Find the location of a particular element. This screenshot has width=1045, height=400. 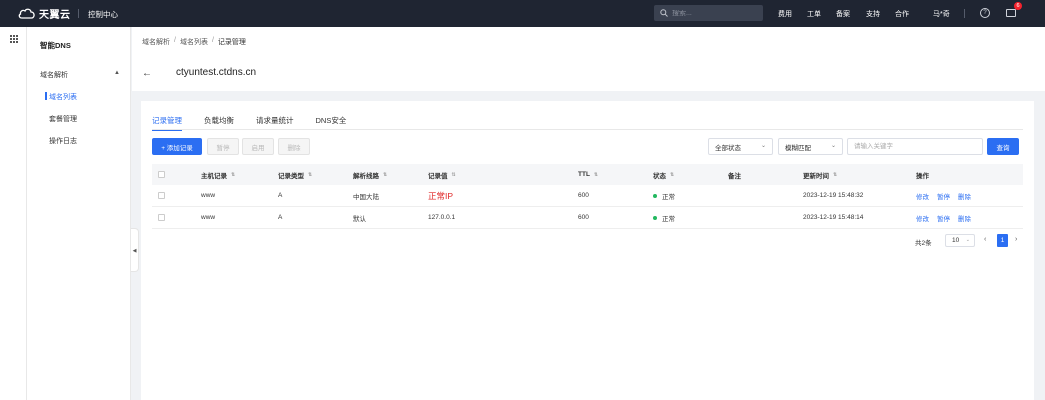

match-mode-select-value: 模糊匹配 is located at coordinates (798, 148).